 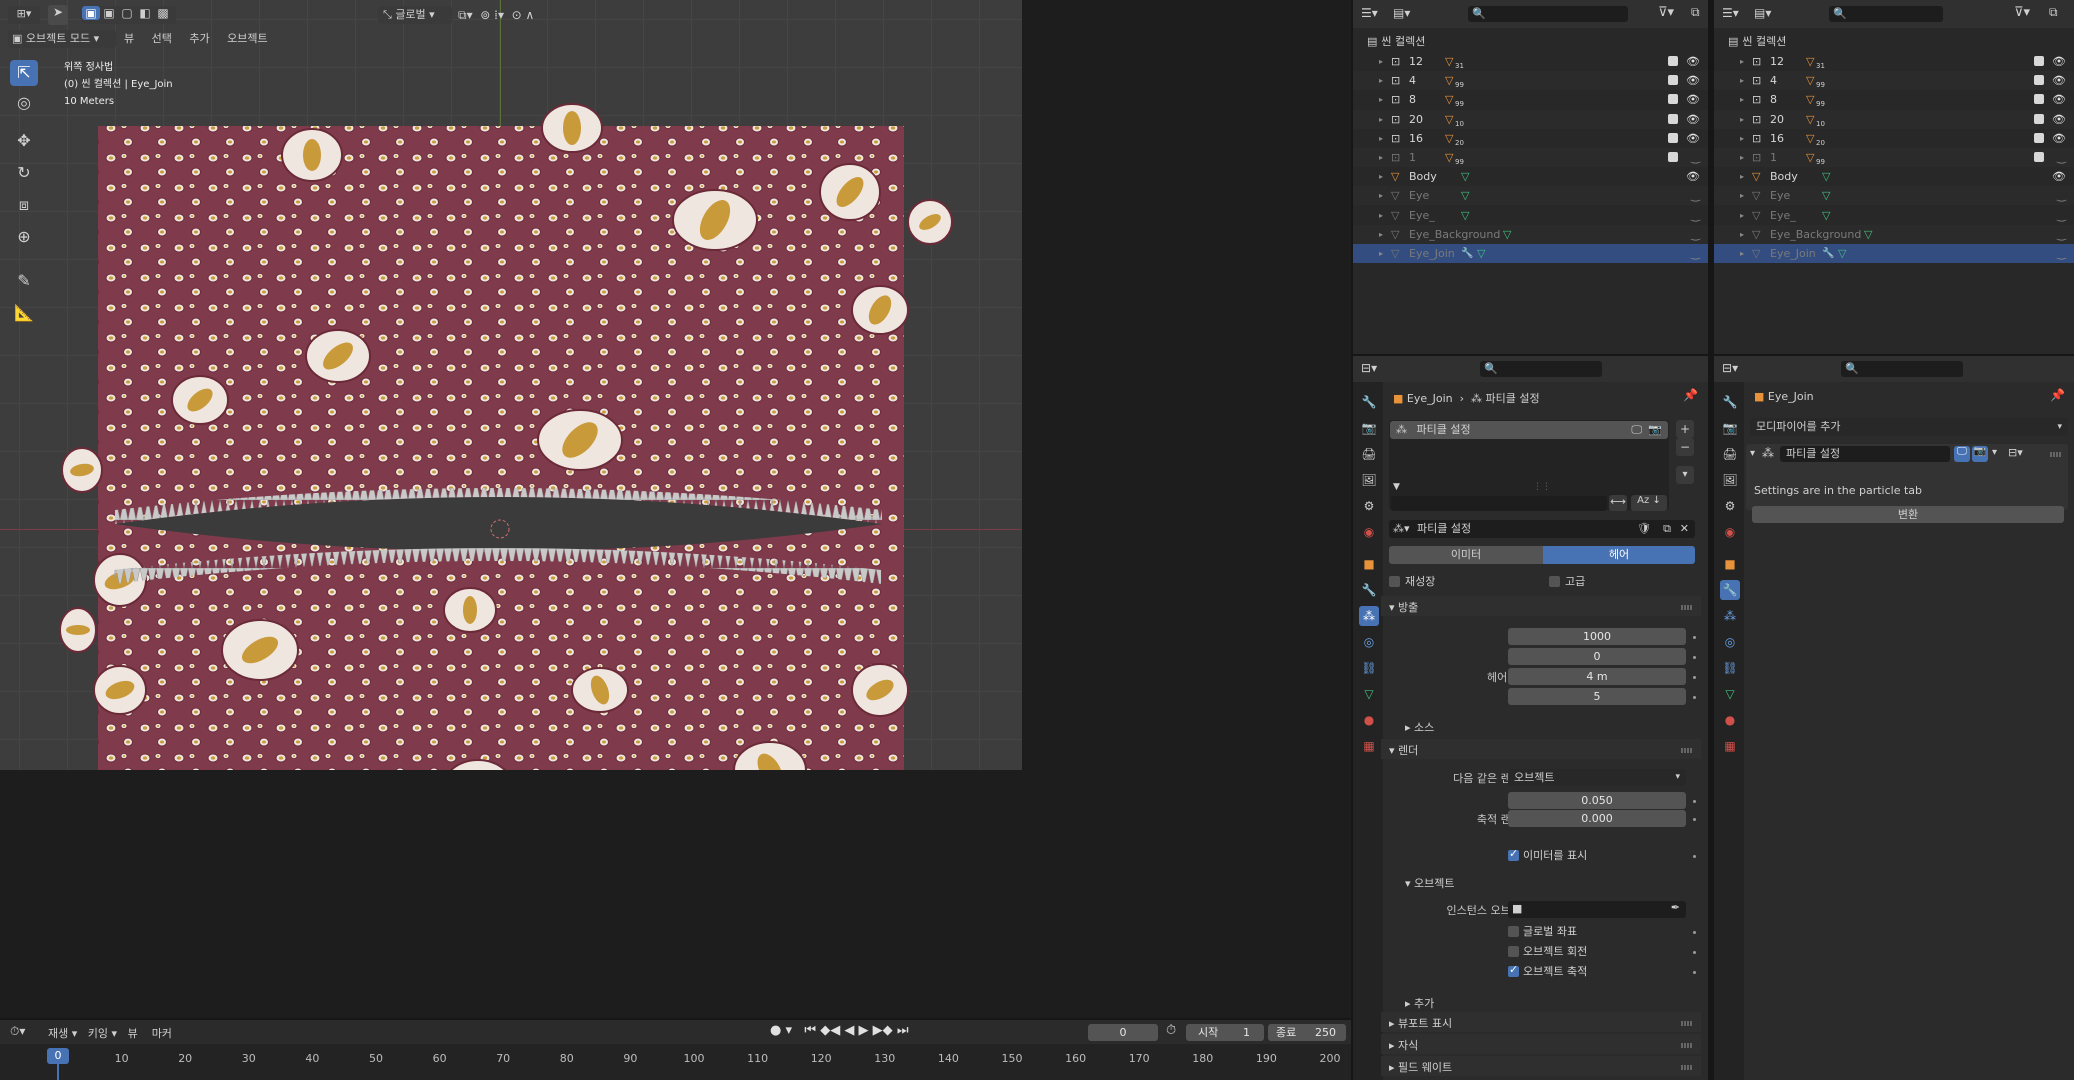 What do you see at coordinates (1730, 402) in the screenshot?
I see `tool-tab-icon: 🔧` at bounding box center [1730, 402].